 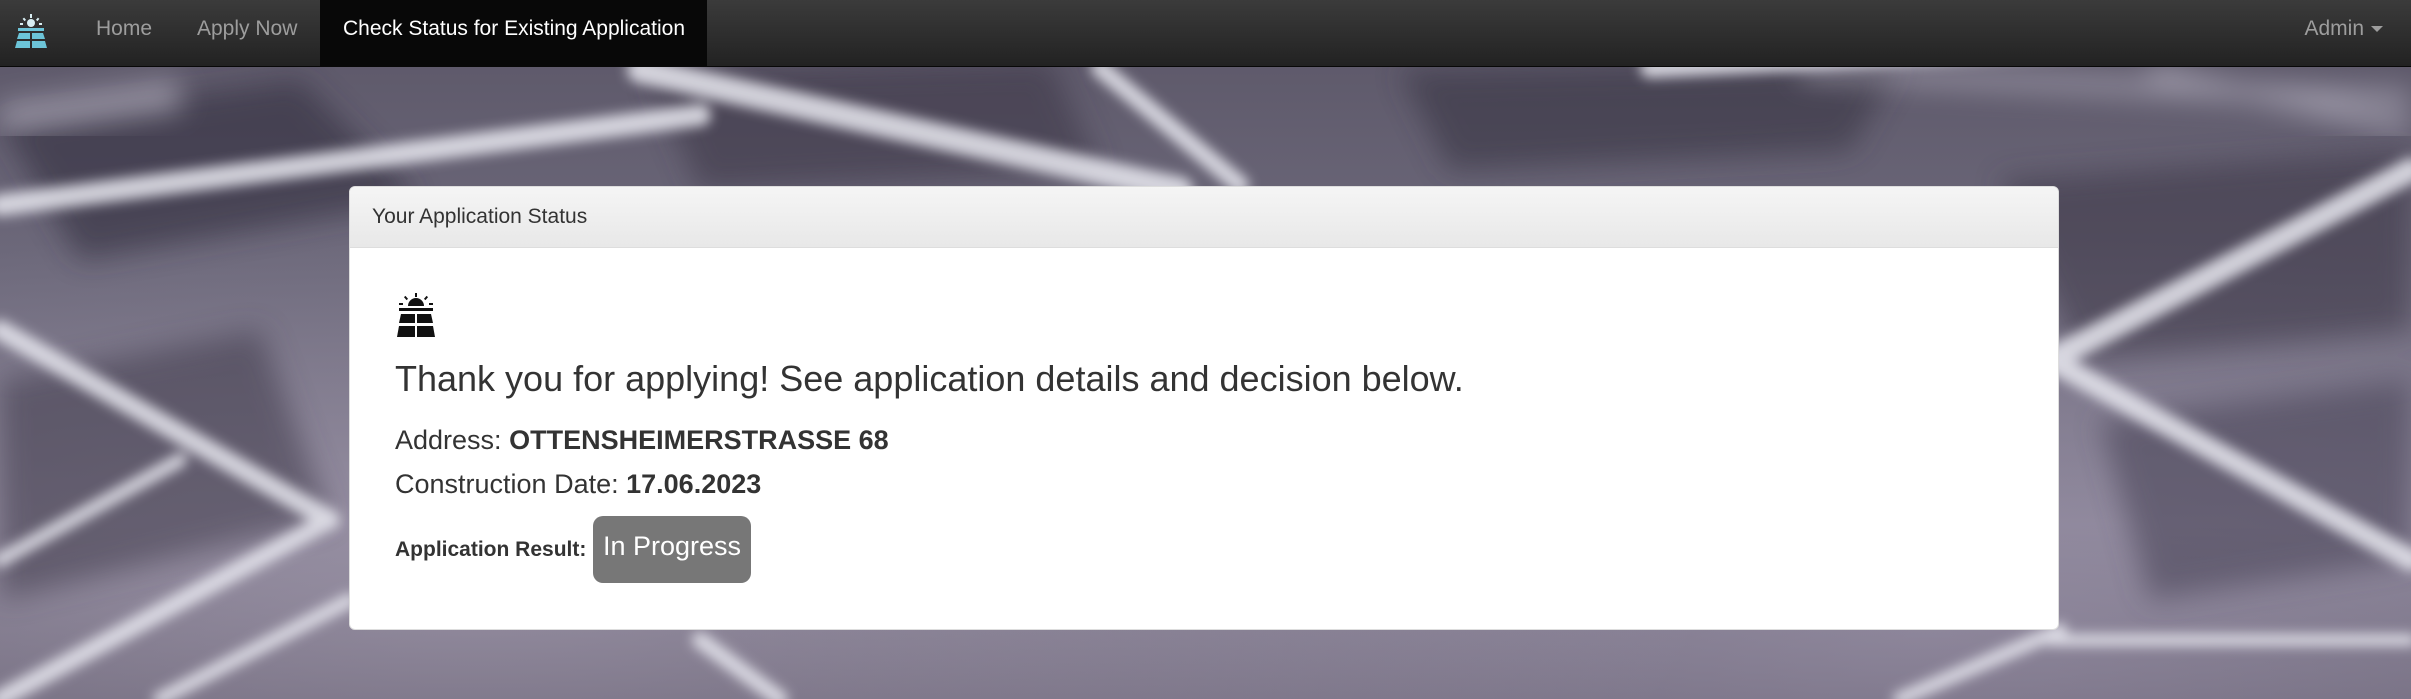 I want to click on construction-date-line: Construction Date: 17.06.2023, so click(x=578, y=484).